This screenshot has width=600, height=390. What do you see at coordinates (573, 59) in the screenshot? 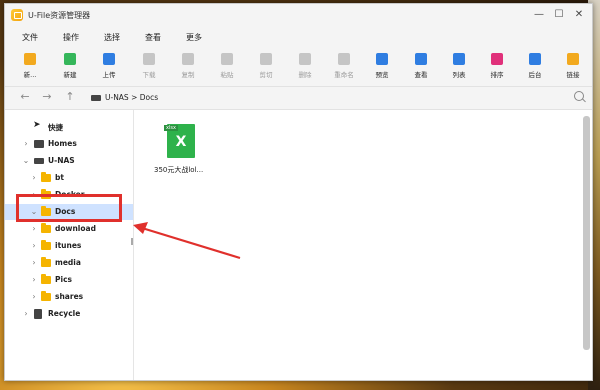
I see `link-icon` at bounding box center [573, 59].